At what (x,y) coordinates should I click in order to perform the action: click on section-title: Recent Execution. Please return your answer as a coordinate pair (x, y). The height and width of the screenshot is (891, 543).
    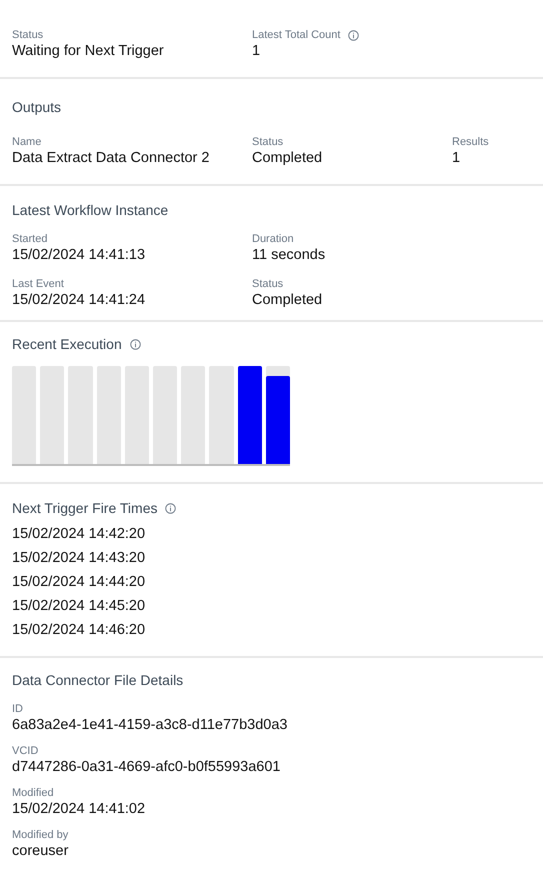
    Looking at the image, I should click on (67, 344).